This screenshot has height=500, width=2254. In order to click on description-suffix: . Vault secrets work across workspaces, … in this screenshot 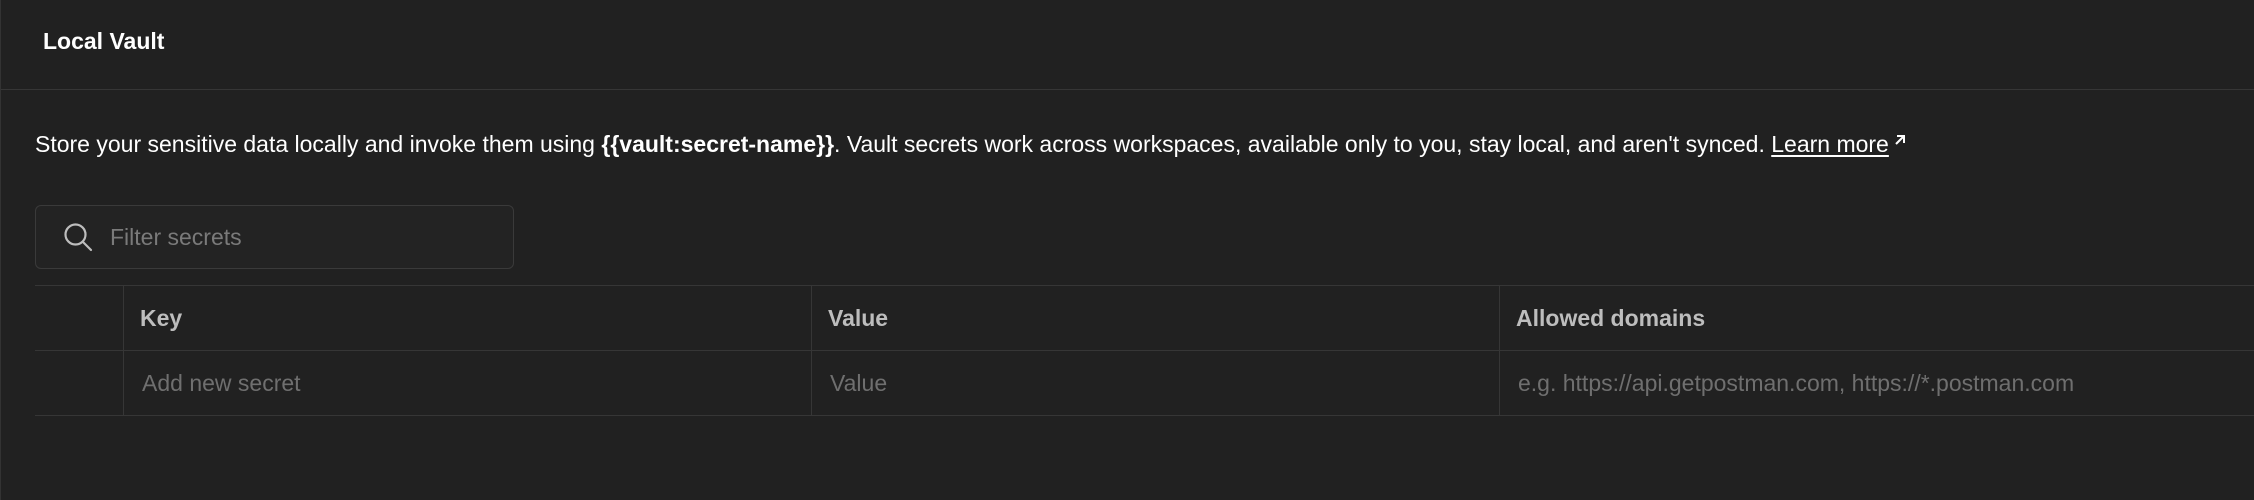, I will do `click(1303, 144)`.